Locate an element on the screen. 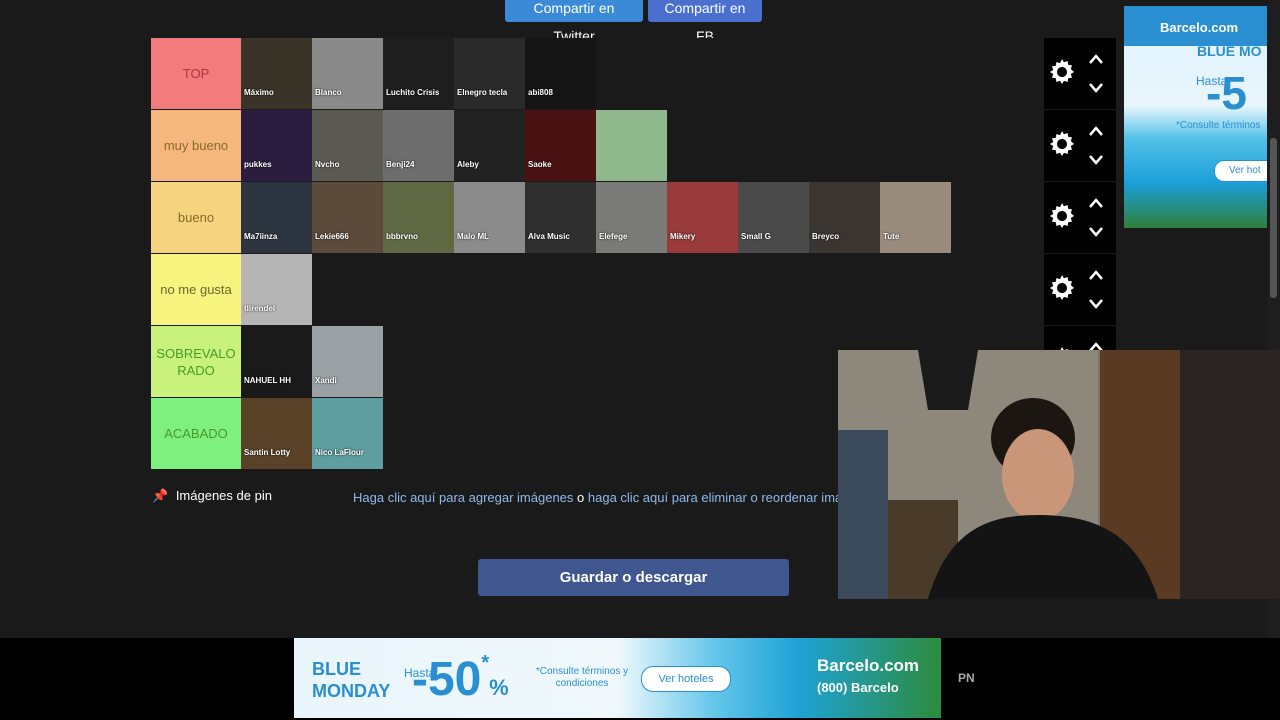 The height and width of the screenshot is (720, 1280). tier-image: Luchito Crisis is located at coordinates (418, 73).